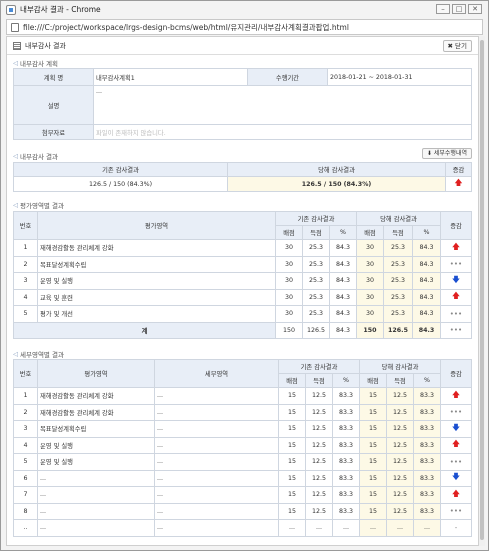 The width and height of the screenshot is (489, 551). What do you see at coordinates (45, 45) in the screenshot?
I see `popup-title: 내부감사 결과` at bounding box center [45, 45].